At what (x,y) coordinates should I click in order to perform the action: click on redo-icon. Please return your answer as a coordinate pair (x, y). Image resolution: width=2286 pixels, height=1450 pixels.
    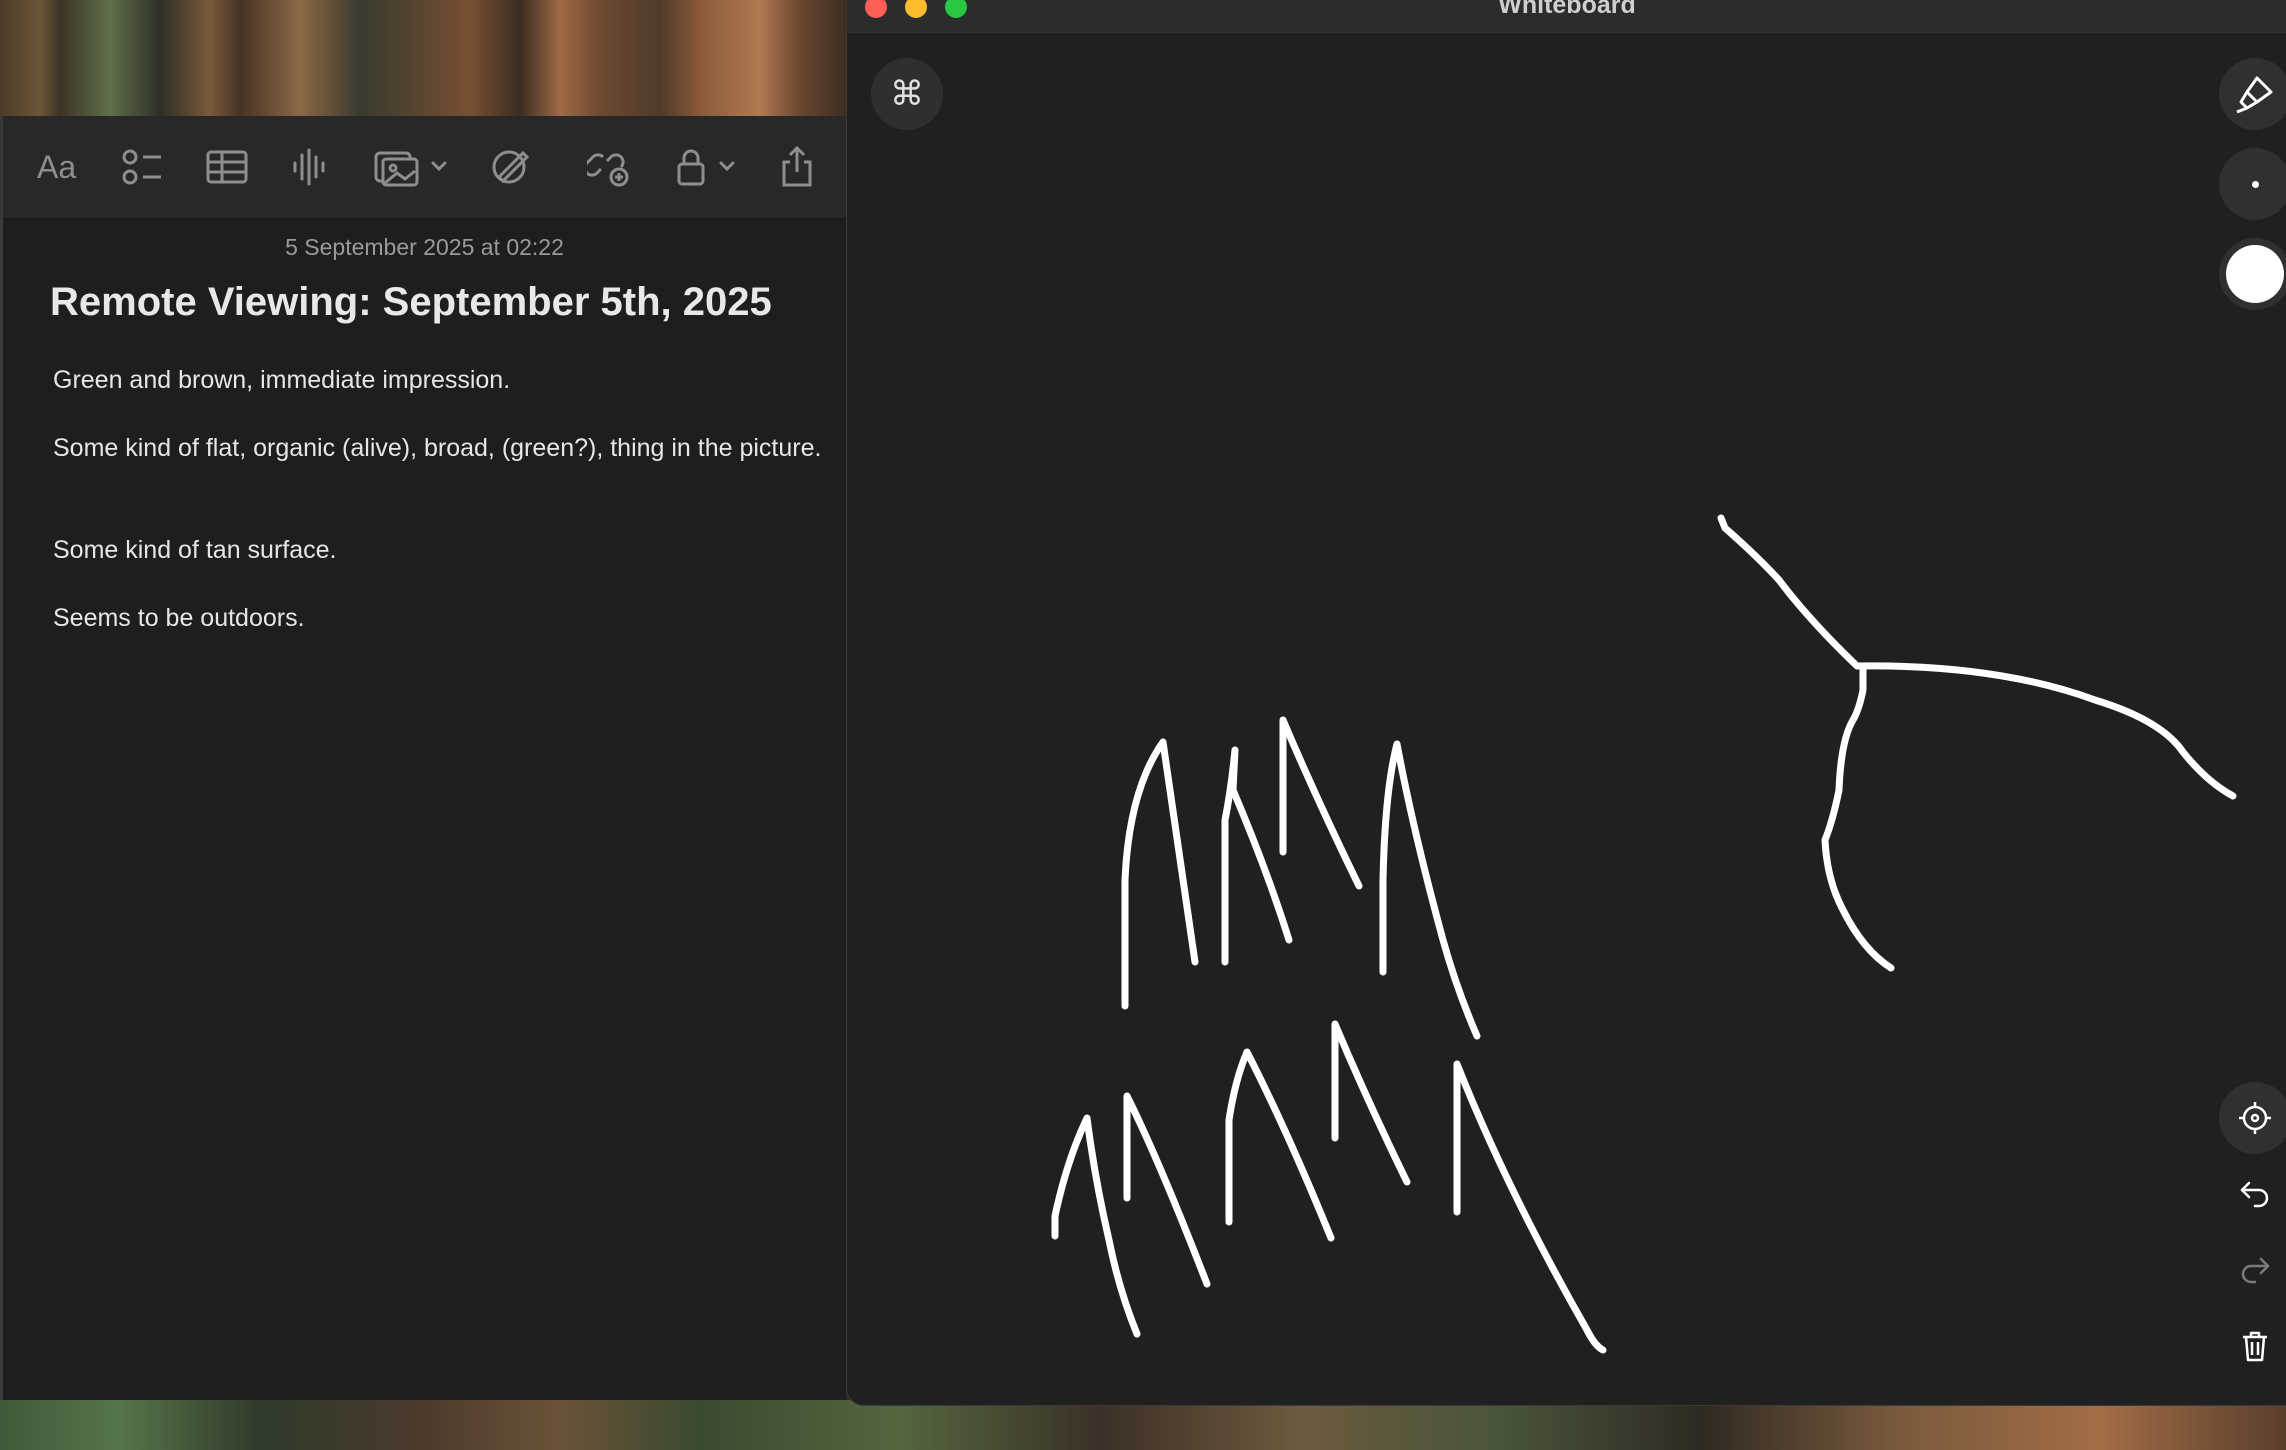
    Looking at the image, I should click on (2255, 1270).